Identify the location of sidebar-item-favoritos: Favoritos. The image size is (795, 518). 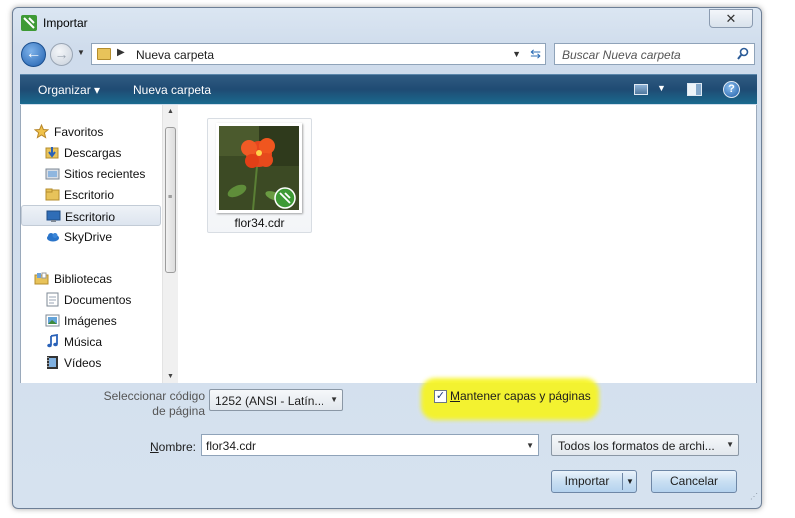
(91, 131).